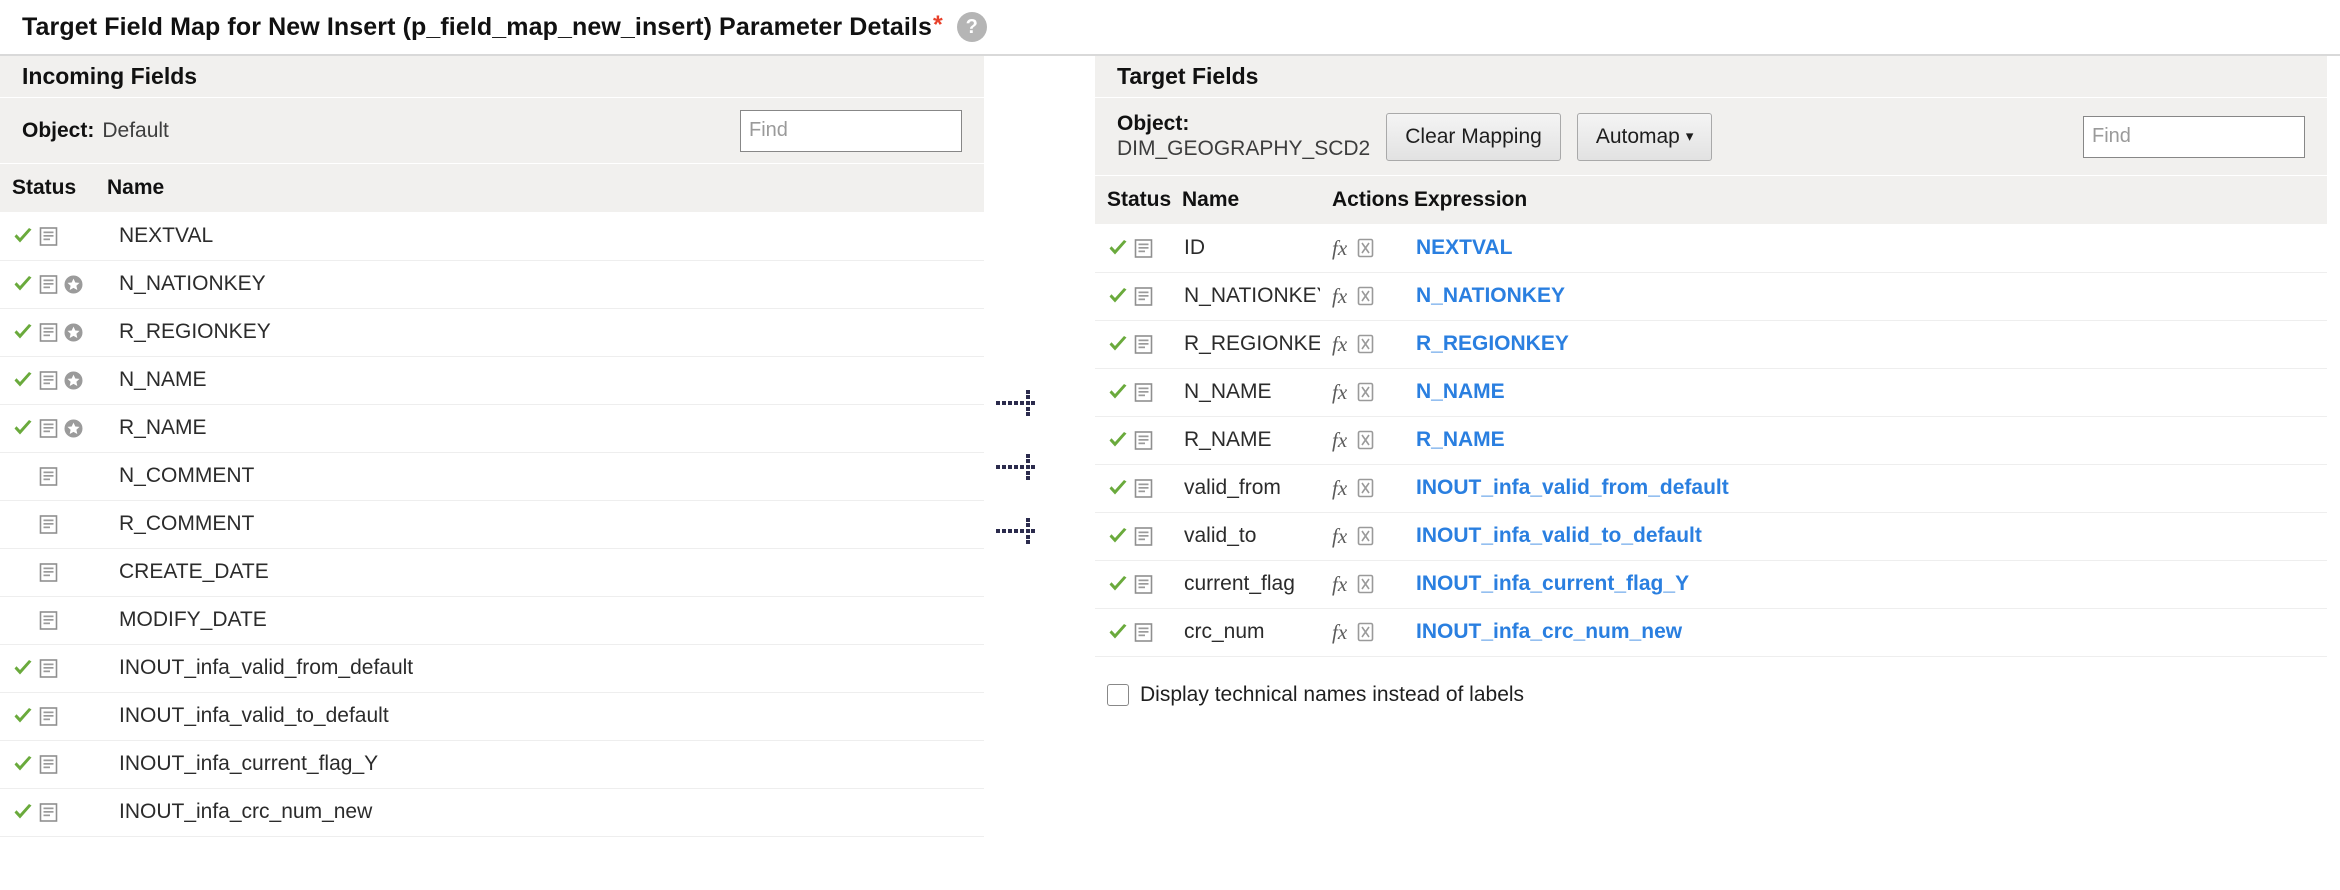  I want to click on incoming-field-row: R_NAME, so click(492, 428).